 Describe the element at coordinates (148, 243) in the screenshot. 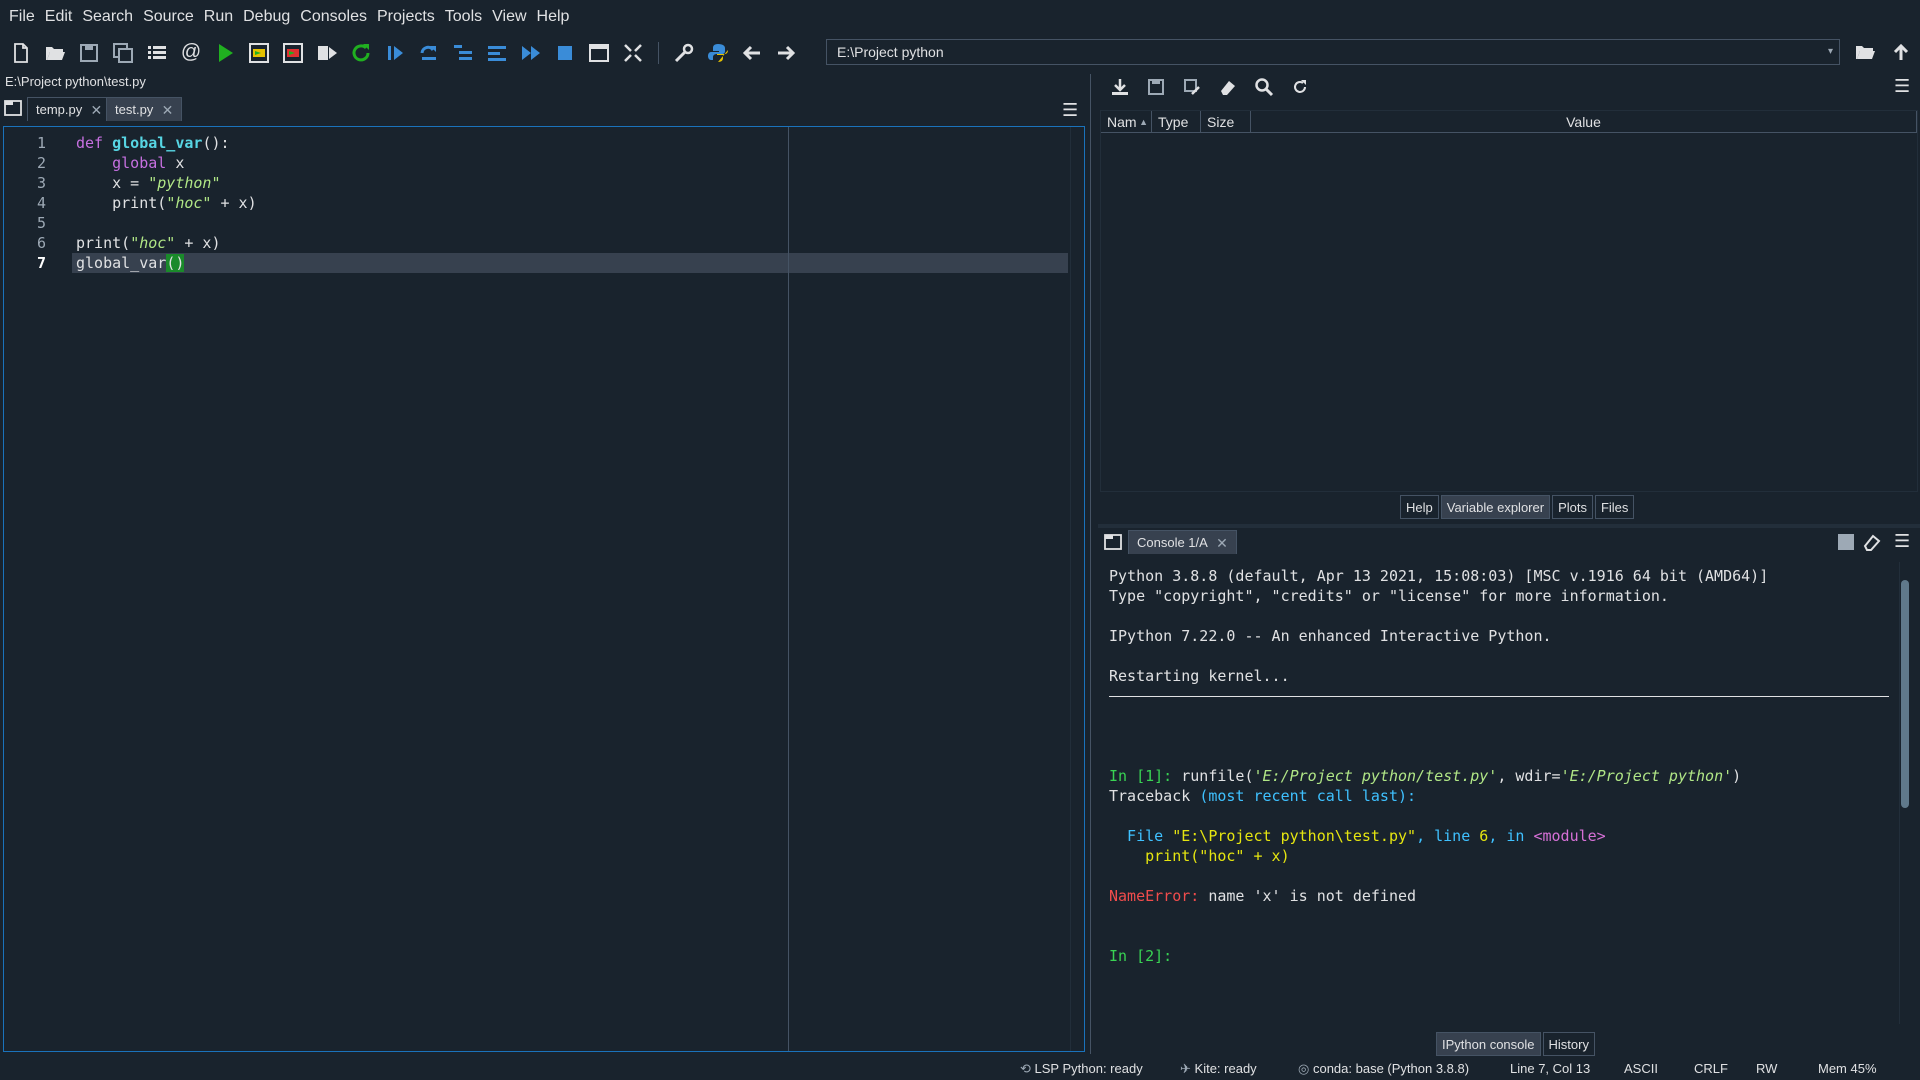

I see `code-line-6: print("hoc" + x)` at that location.